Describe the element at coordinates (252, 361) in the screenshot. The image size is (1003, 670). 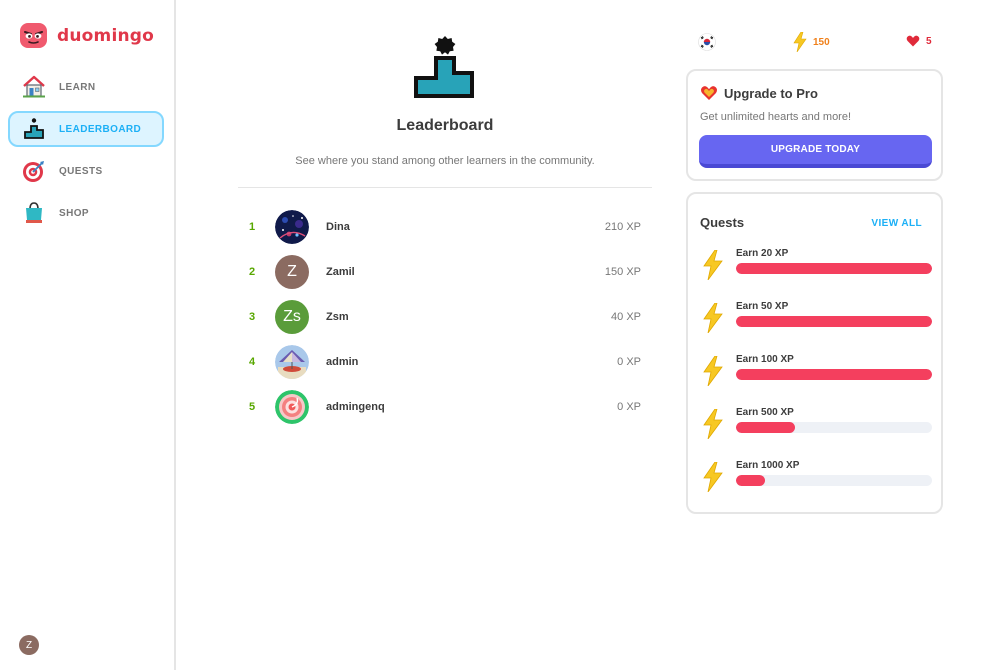
I see `rank: 4` at that location.